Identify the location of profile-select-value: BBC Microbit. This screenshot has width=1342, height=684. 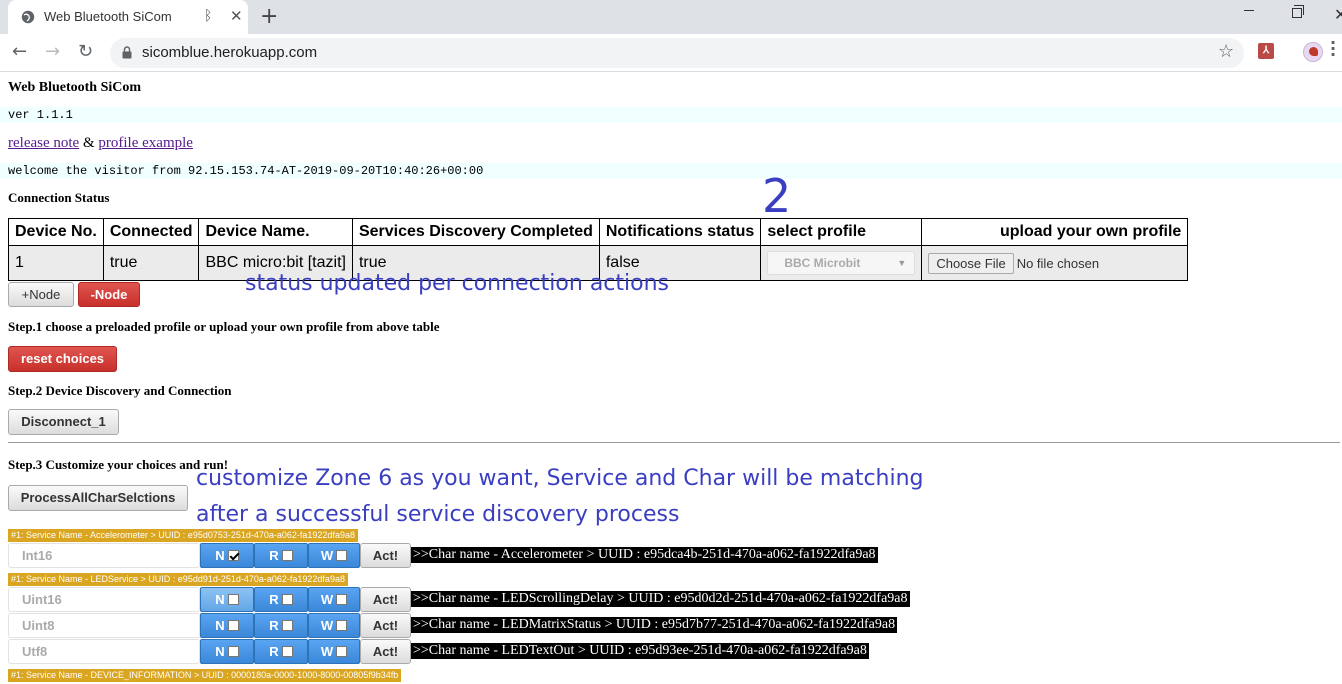
(822, 263).